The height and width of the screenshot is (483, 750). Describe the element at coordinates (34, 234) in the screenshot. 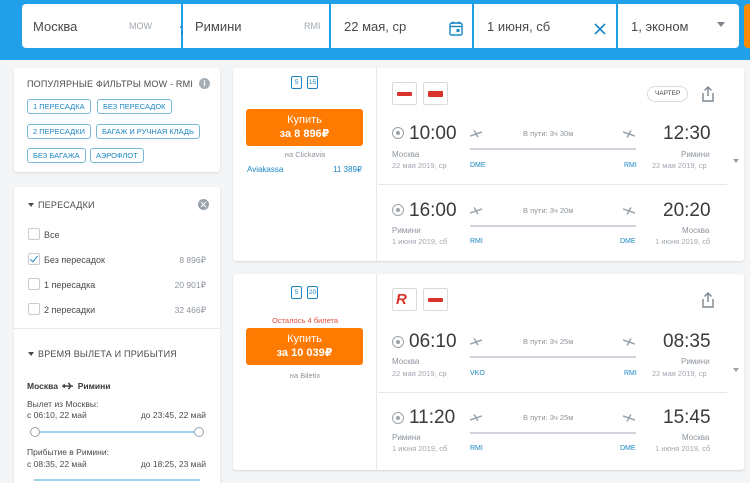

I see `stops-all-checkbox` at that location.